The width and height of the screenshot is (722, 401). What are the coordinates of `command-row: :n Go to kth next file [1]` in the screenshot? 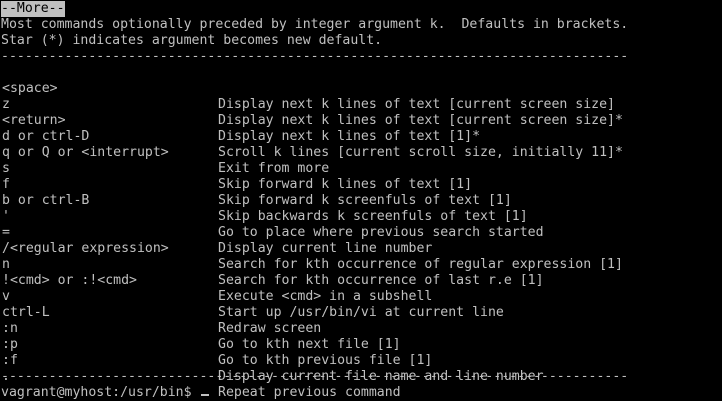 It's located at (201, 328).